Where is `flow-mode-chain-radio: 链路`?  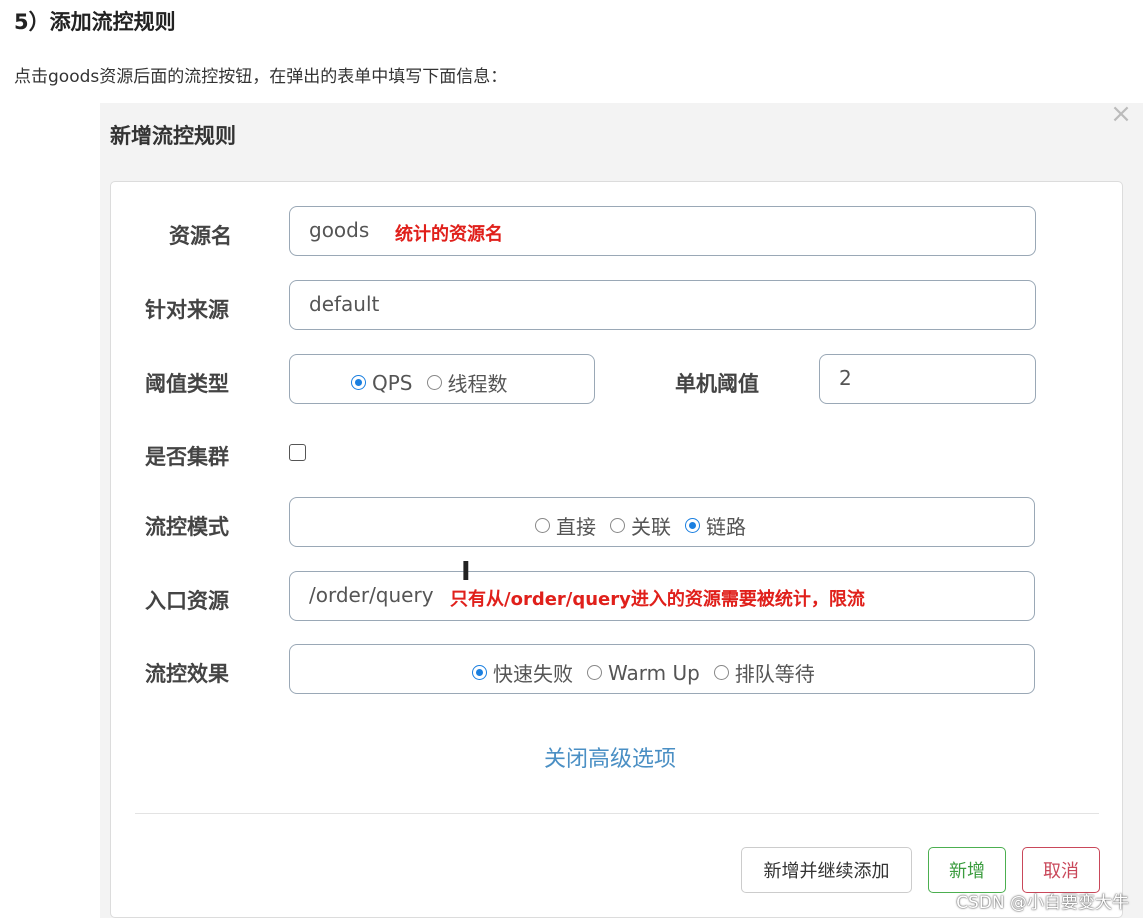
flow-mode-chain-radio: 链路 is located at coordinates (715, 525).